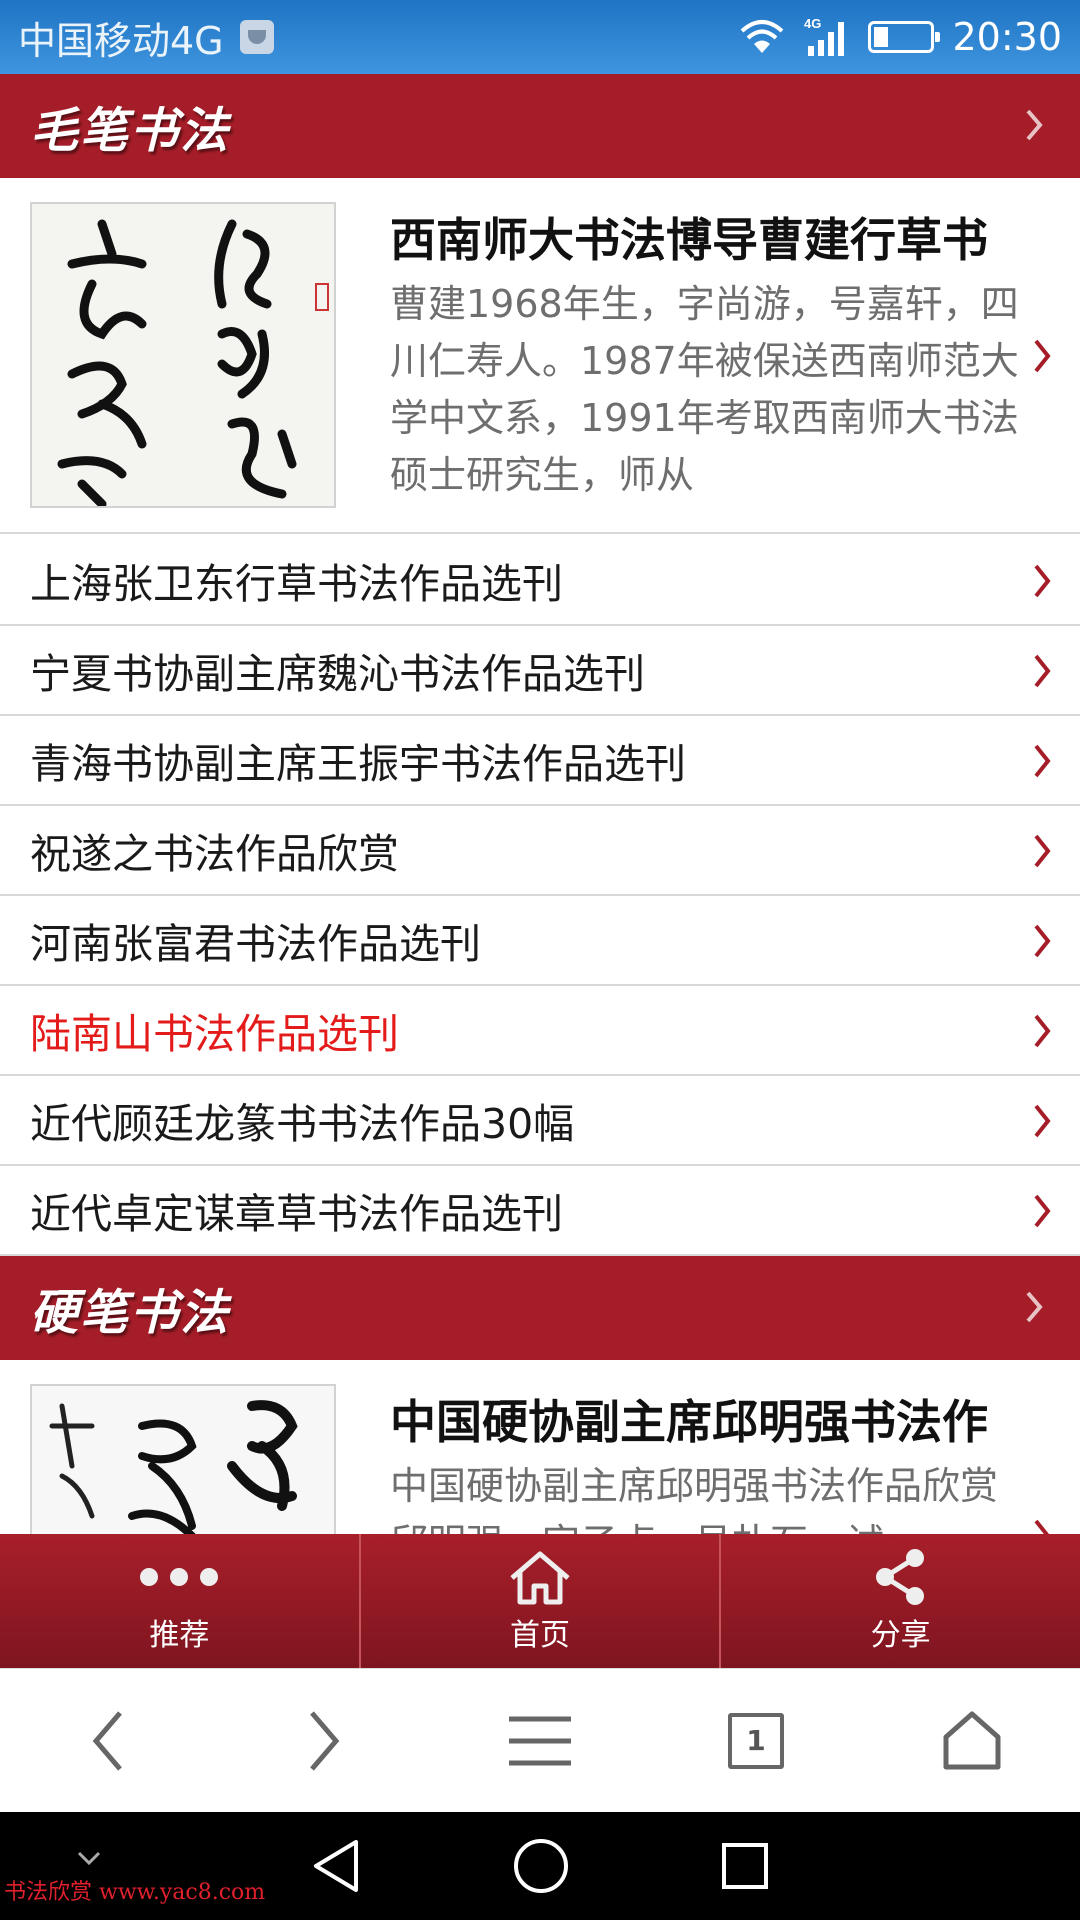 The width and height of the screenshot is (1080, 1920). What do you see at coordinates (540, 126) in the screenshot?
I see `section-header-brush-calligraphy: 毛笔书法` at bounding box center [540, 126].